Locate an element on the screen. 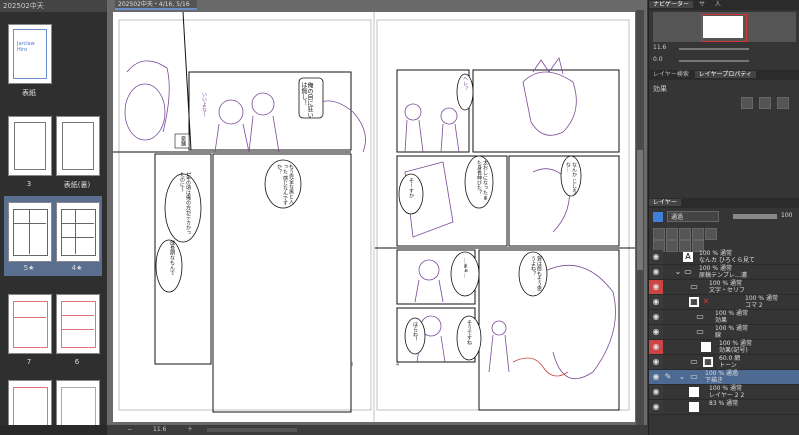 The image size is (799, 435). tab-sub-view: サ is located at coordinates (702, 4).